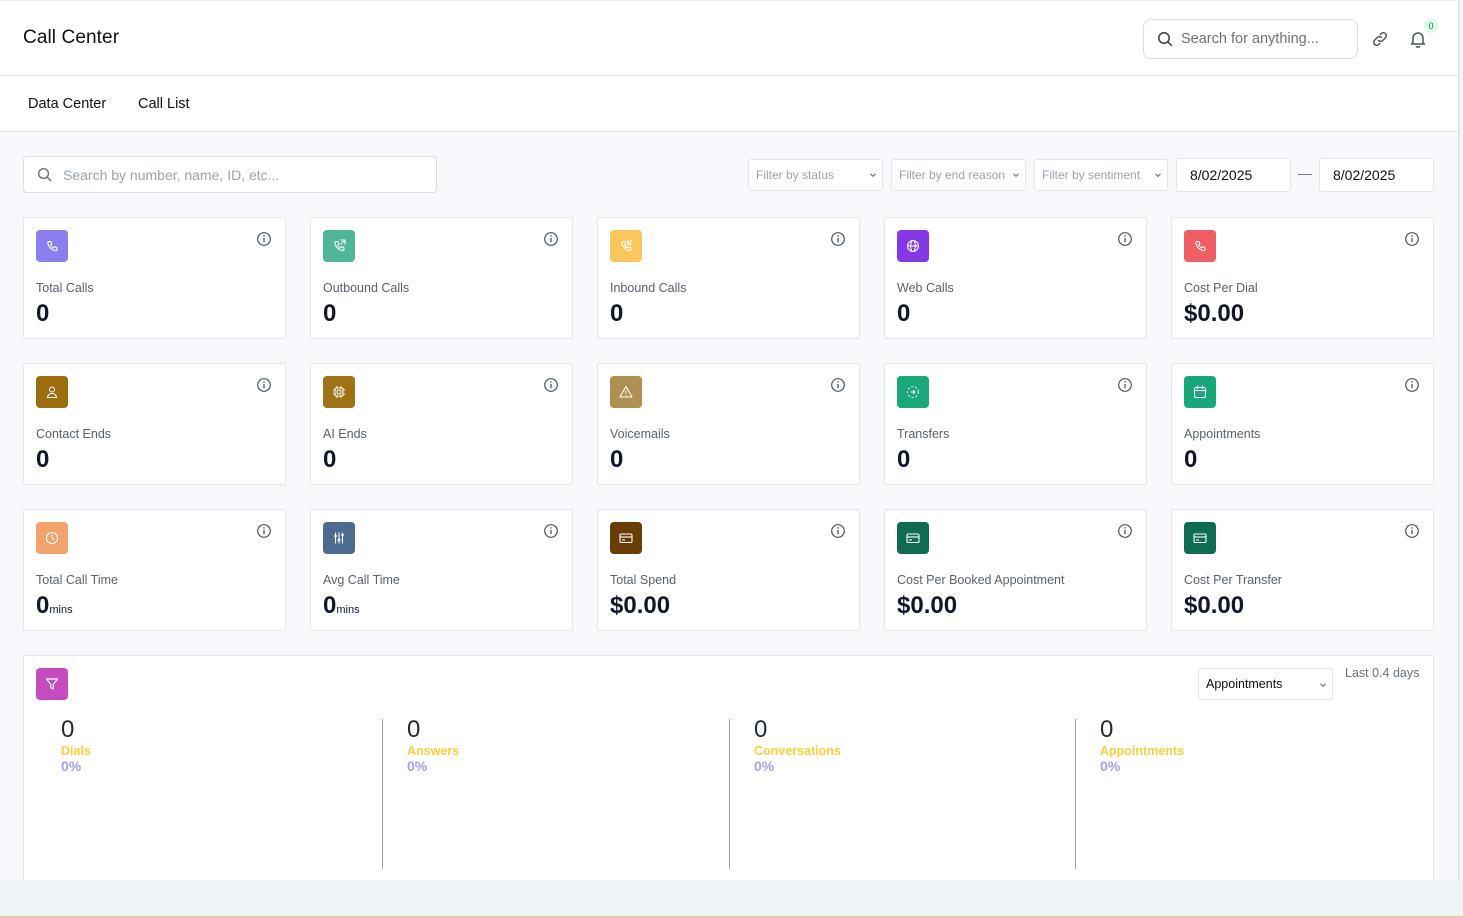  I want to click on funnel-metric-label: Appointments, so click(1244, 684).